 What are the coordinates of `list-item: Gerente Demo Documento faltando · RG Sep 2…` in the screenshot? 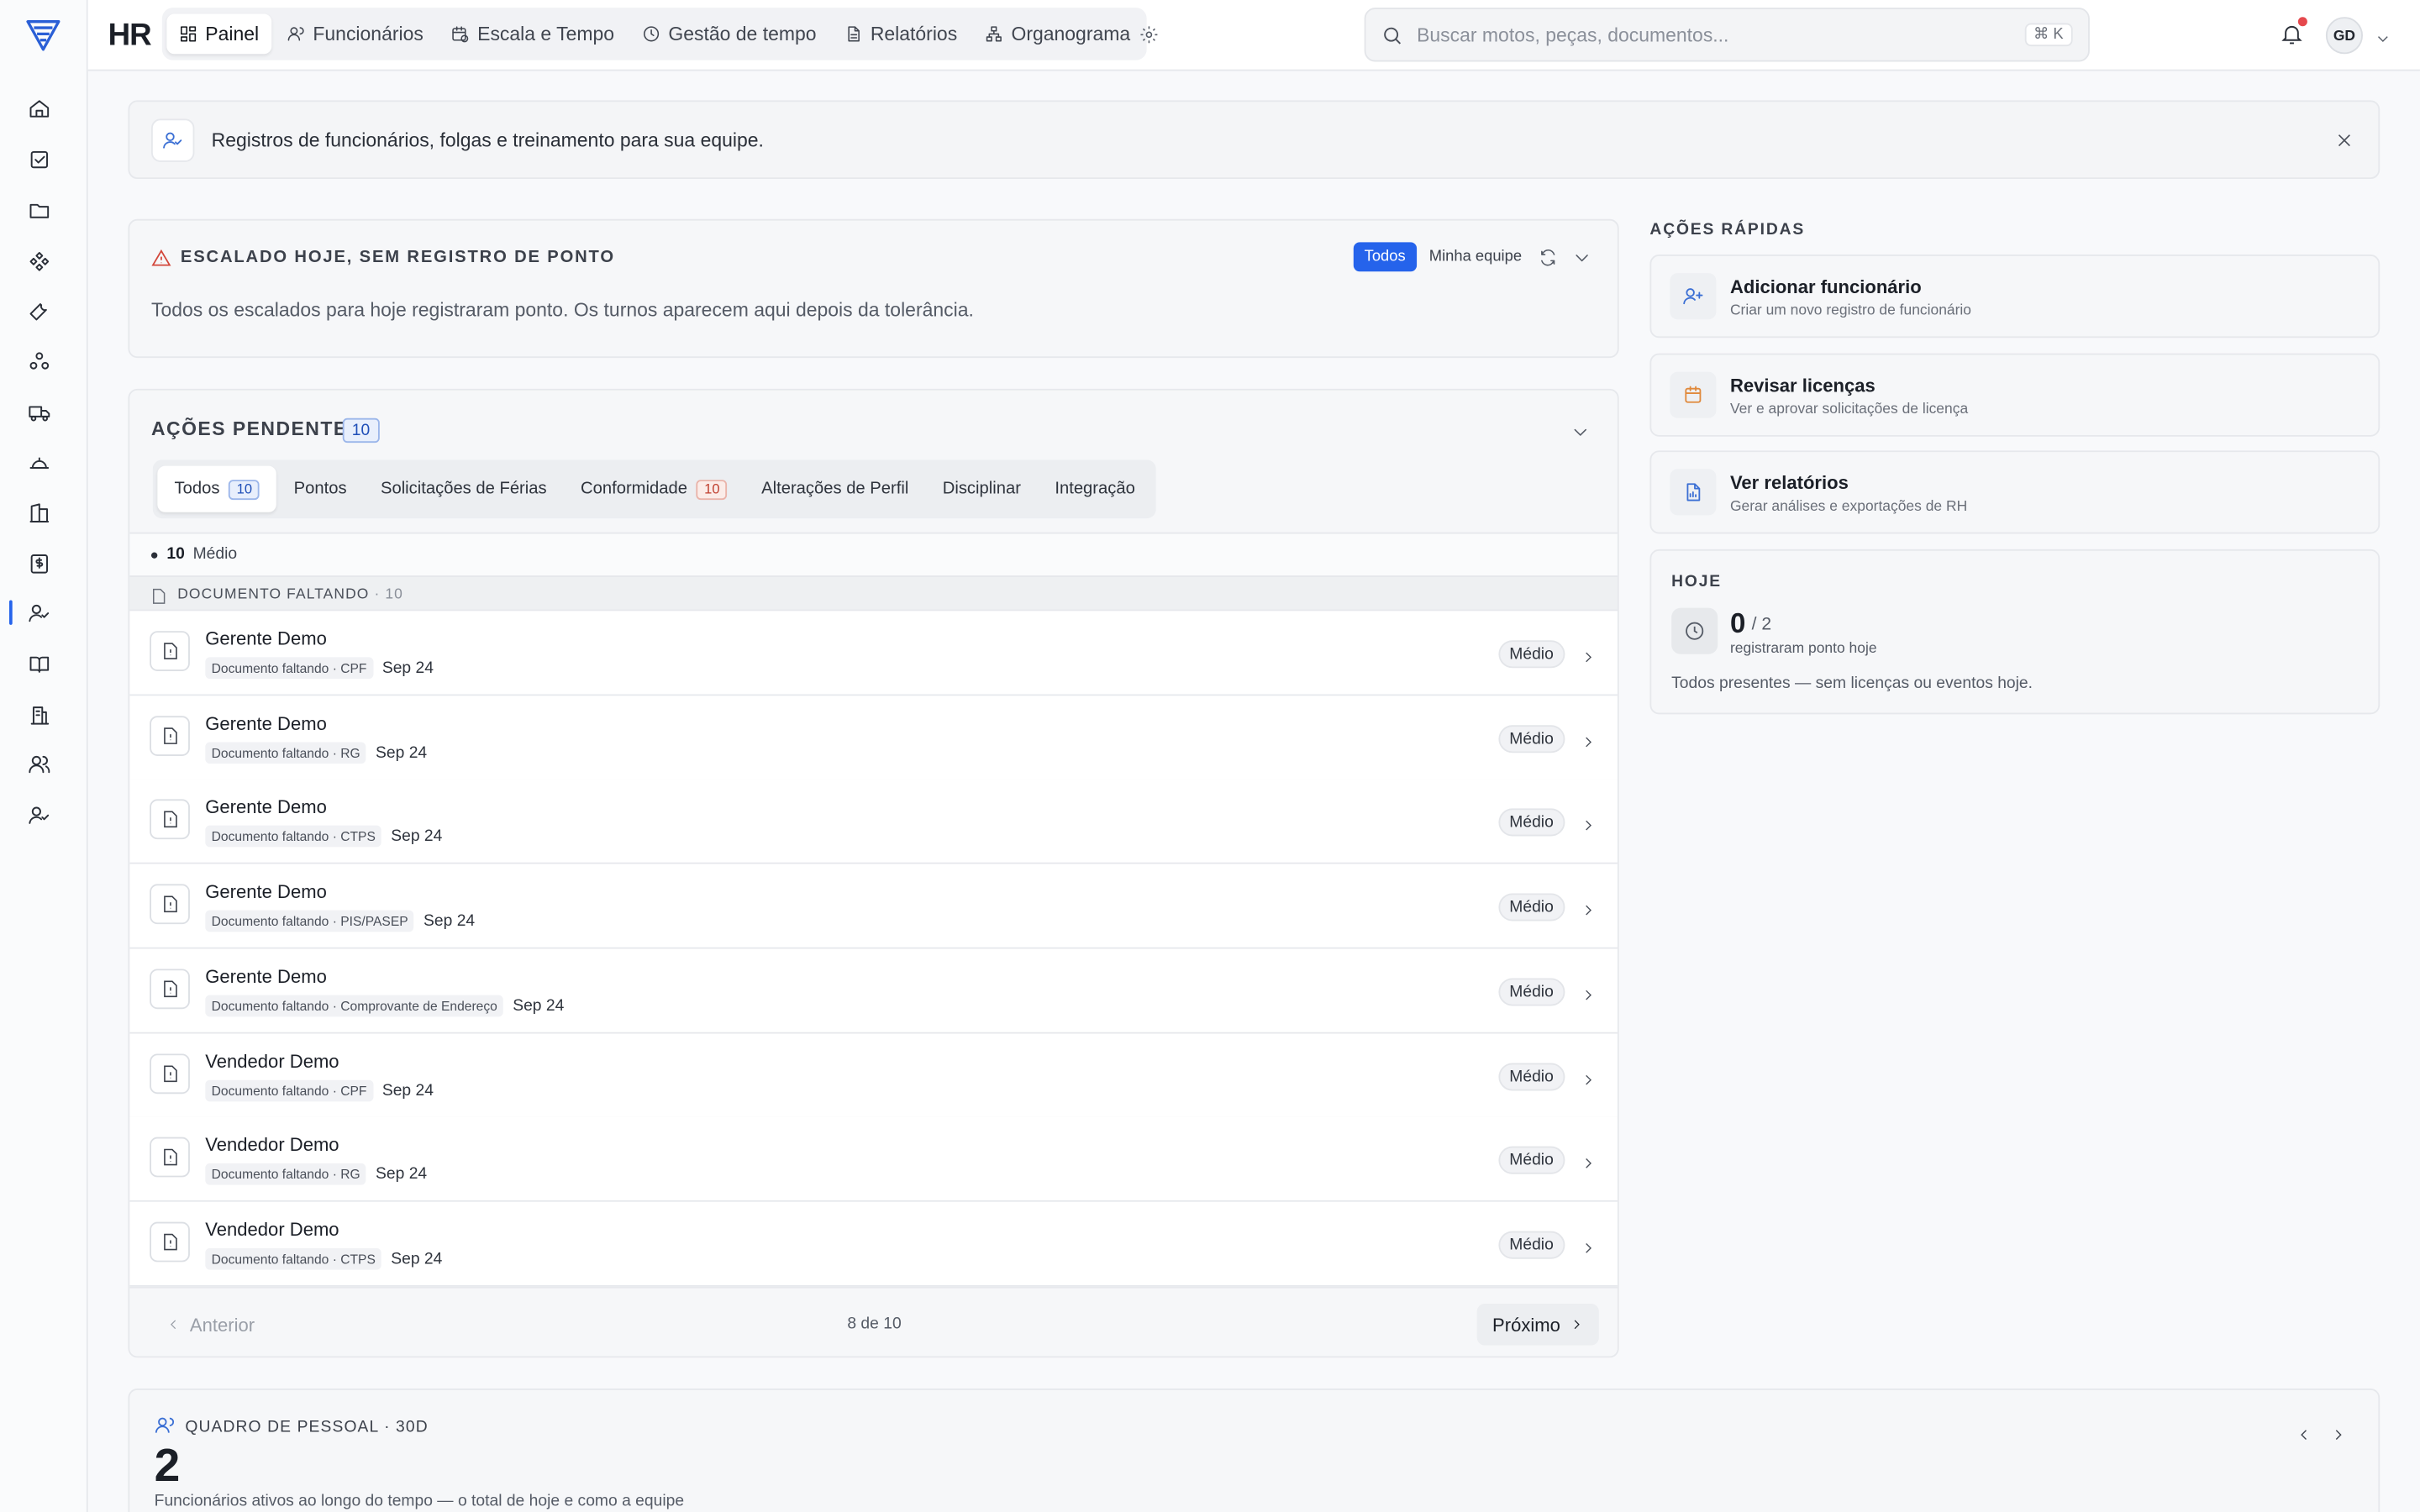 It's located at (873, 737).